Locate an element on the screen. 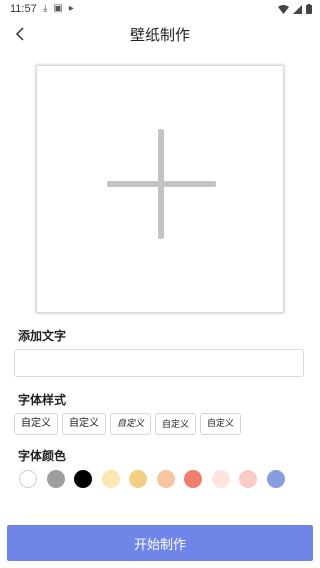  color-swatch-coral is located at coordinates (193, 479).